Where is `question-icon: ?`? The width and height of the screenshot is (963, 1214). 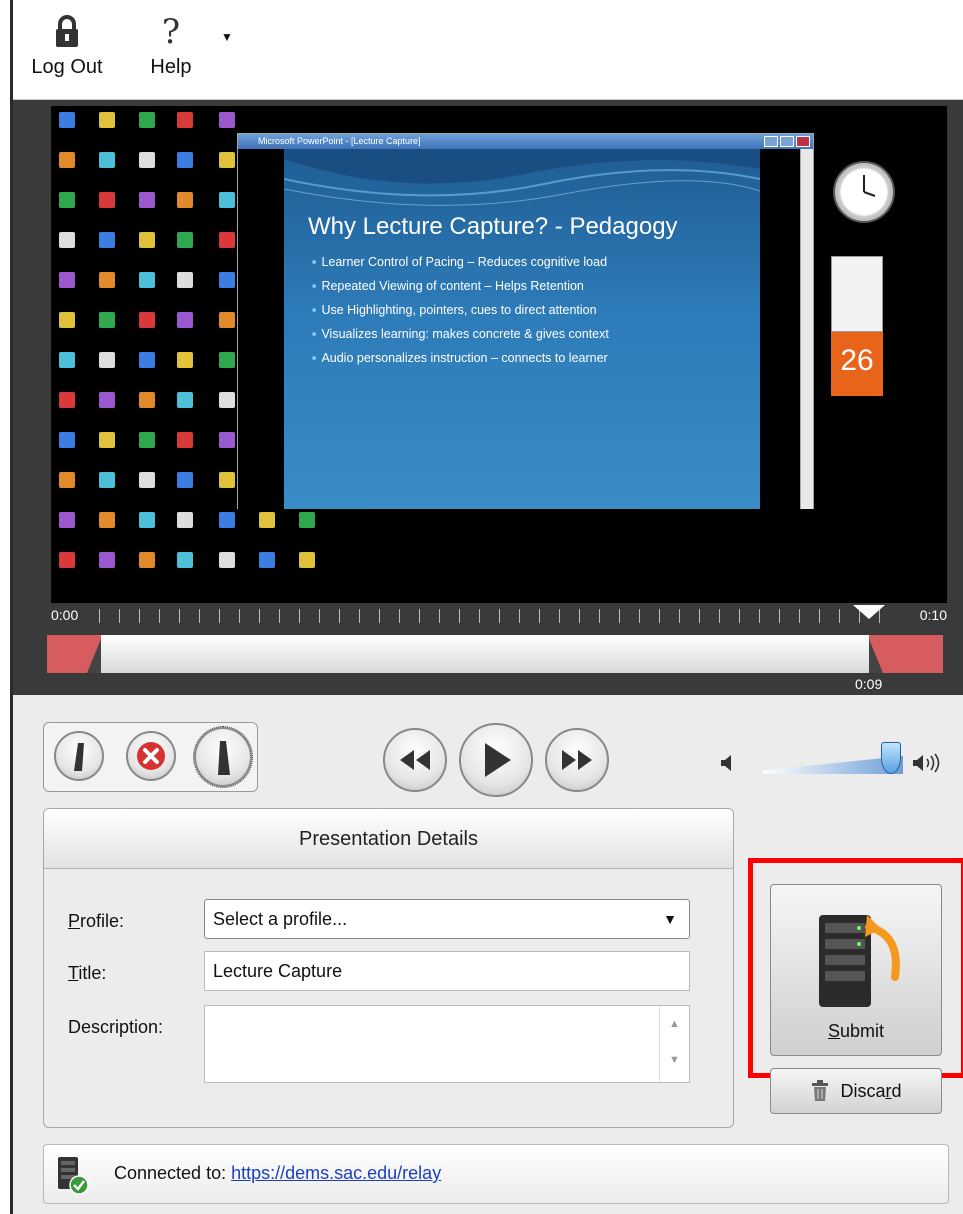
question-icon: ? is located at coordinates (171, 32).